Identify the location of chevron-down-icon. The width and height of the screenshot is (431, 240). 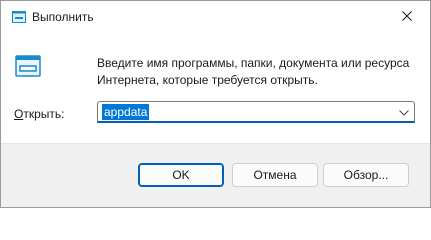
(404, 112).